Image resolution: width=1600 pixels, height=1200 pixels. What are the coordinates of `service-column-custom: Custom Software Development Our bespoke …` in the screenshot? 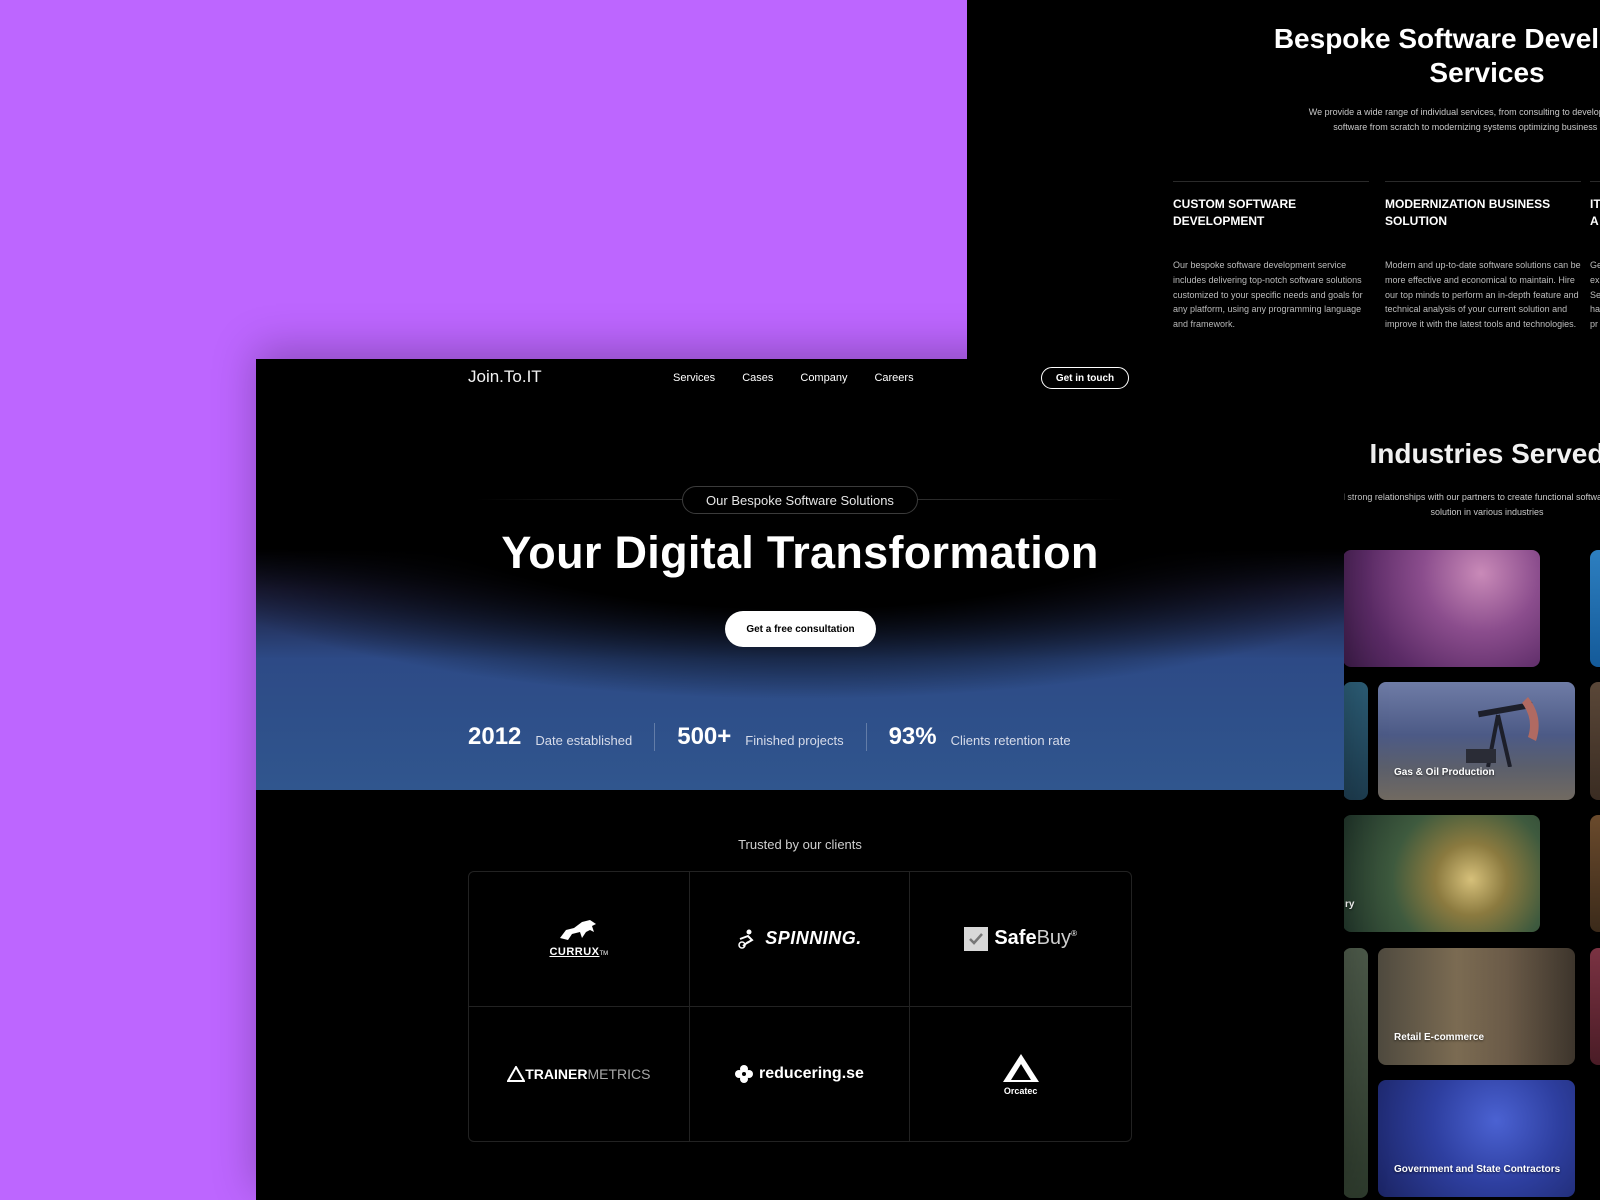 It's located at (1271, 256).